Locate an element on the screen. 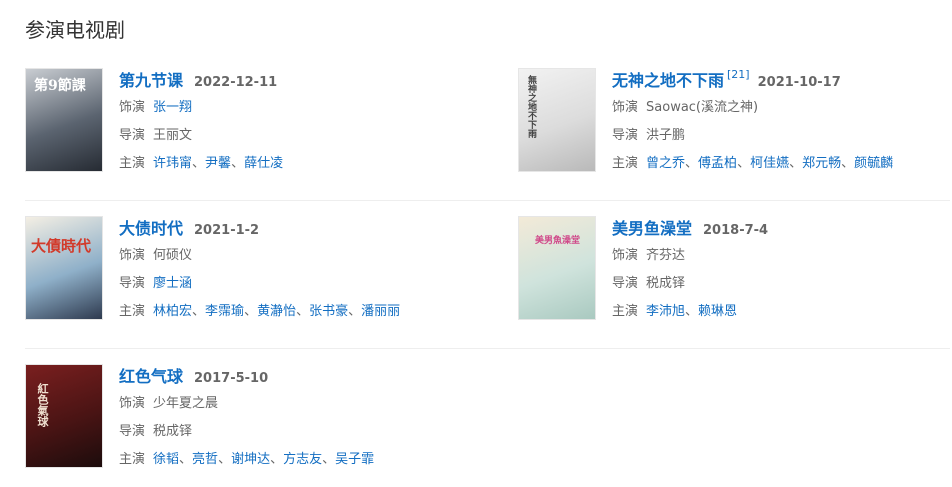  drama-poster: 大債時代 is located at coordinates (64, 268).